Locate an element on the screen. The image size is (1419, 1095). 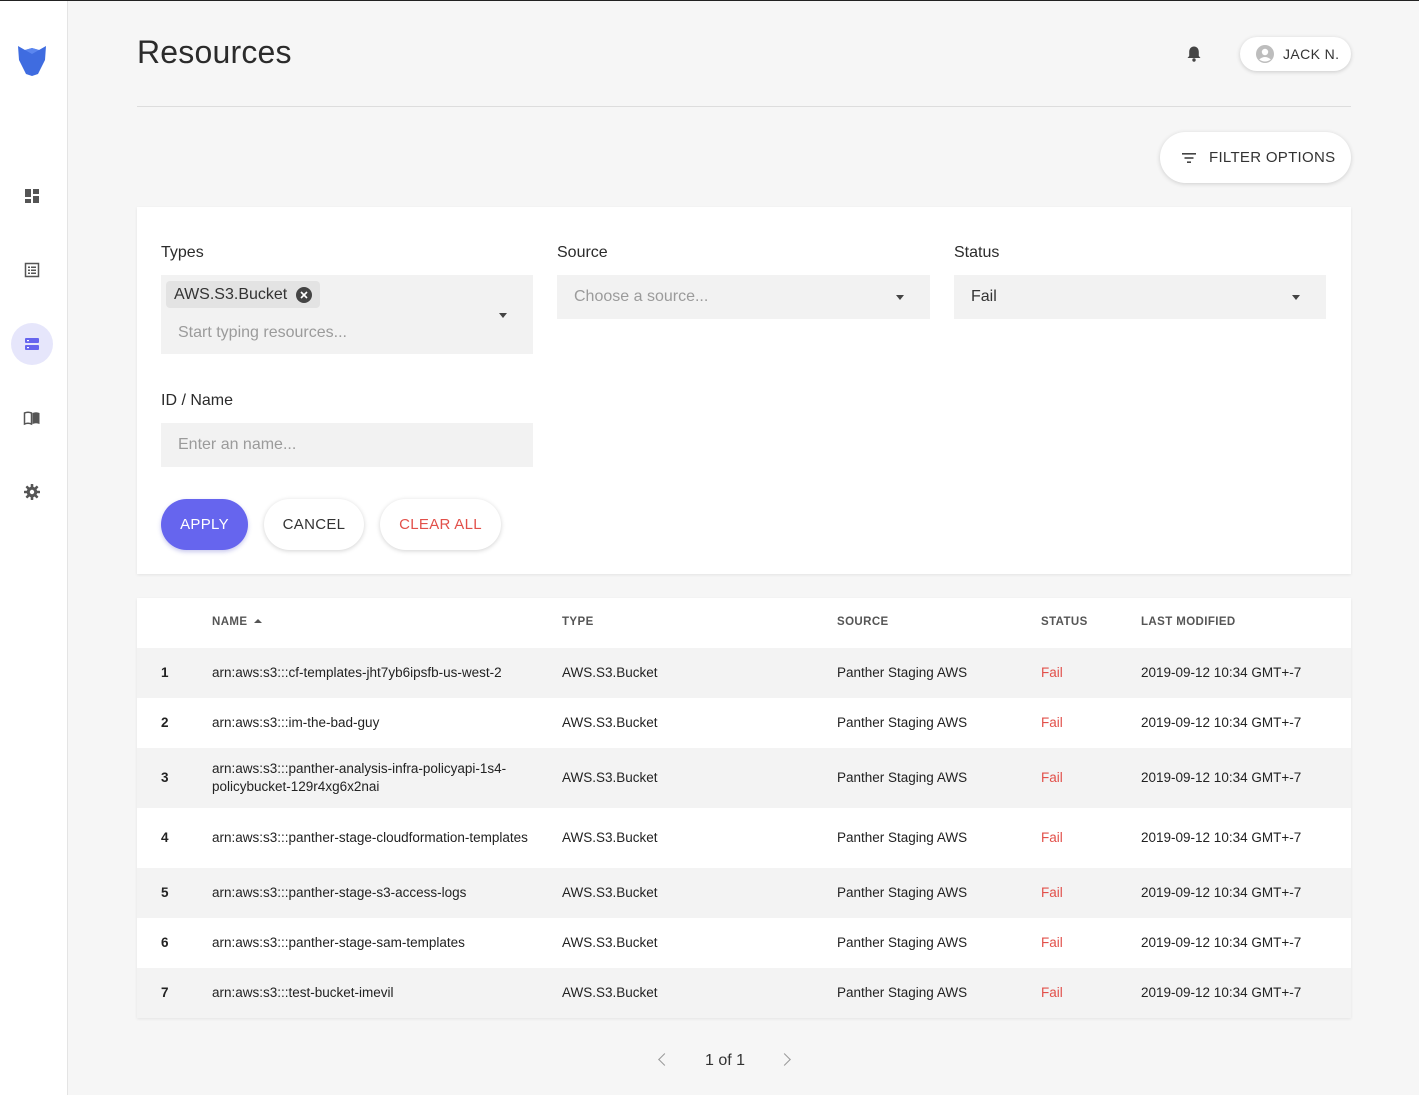
panther-logo-icon is located at coordinates (32, 61).